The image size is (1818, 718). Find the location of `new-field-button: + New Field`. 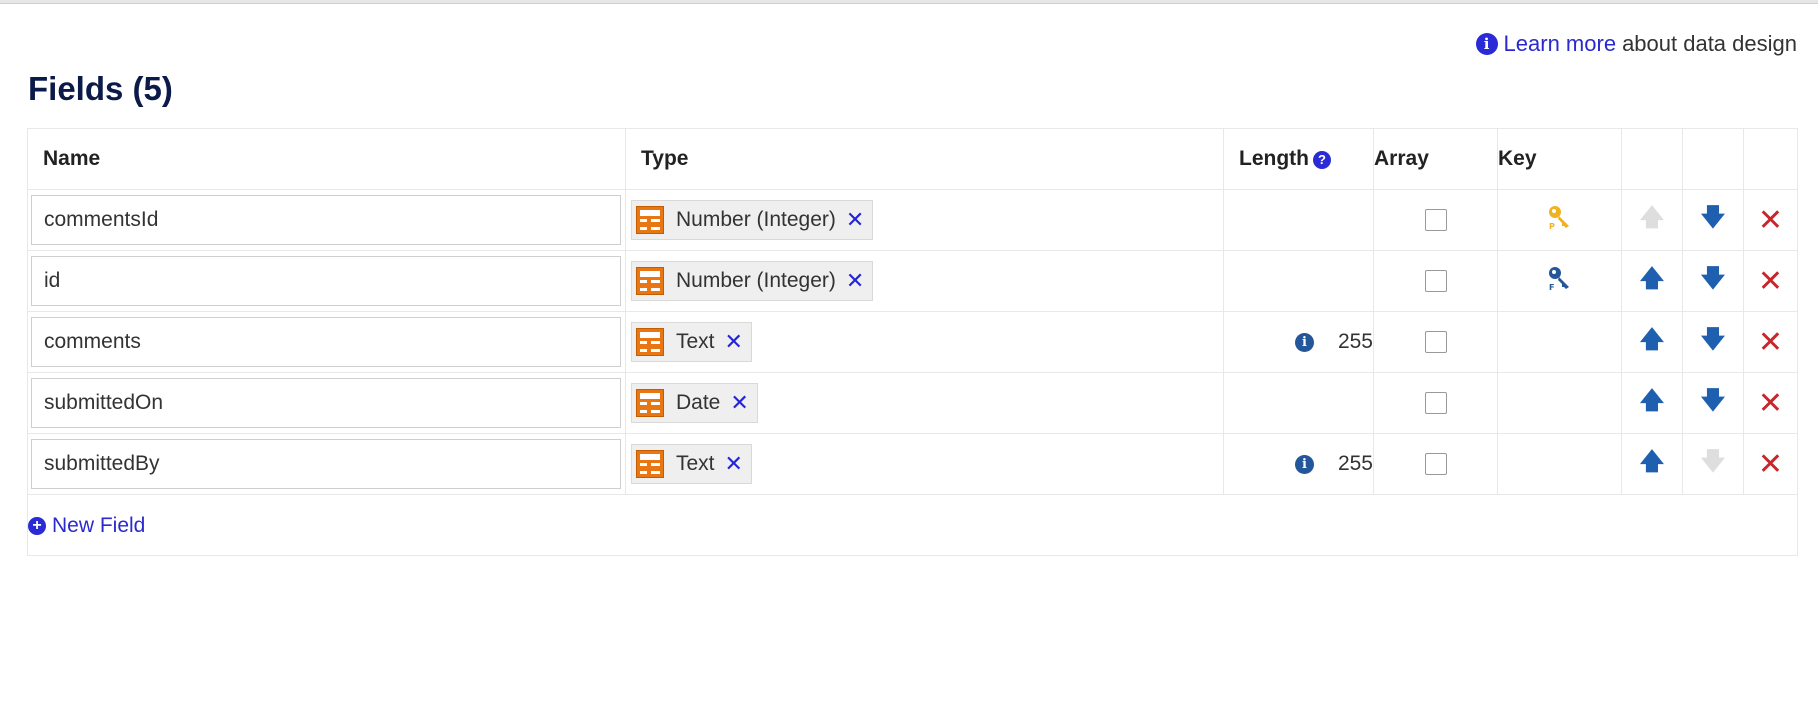

new-field-button: + New Field is located at coordinates (86, 526).